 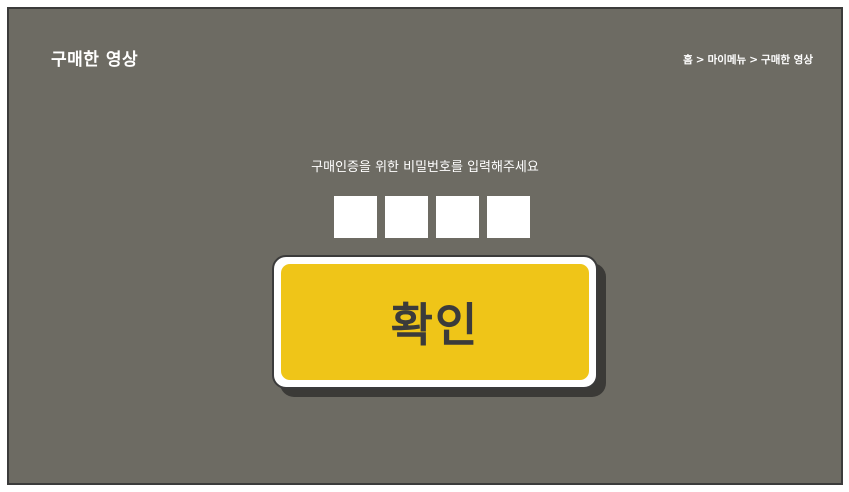 I want to click on confirm-button: 확인, so click(x=435, y=322).